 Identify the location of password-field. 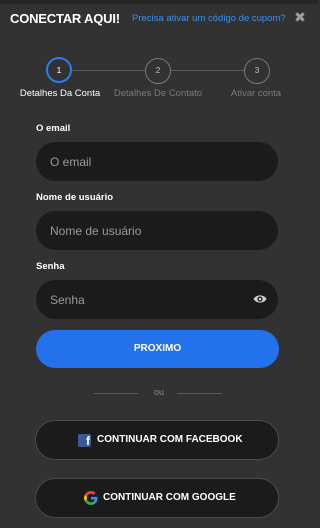
(157, 299).